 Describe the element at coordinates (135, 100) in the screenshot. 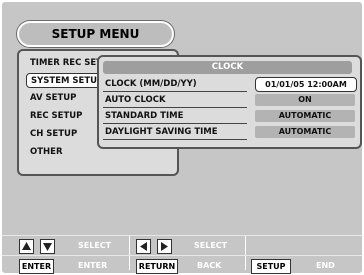

I see `auto-clock-label: AUTO CLOCK` at that location.